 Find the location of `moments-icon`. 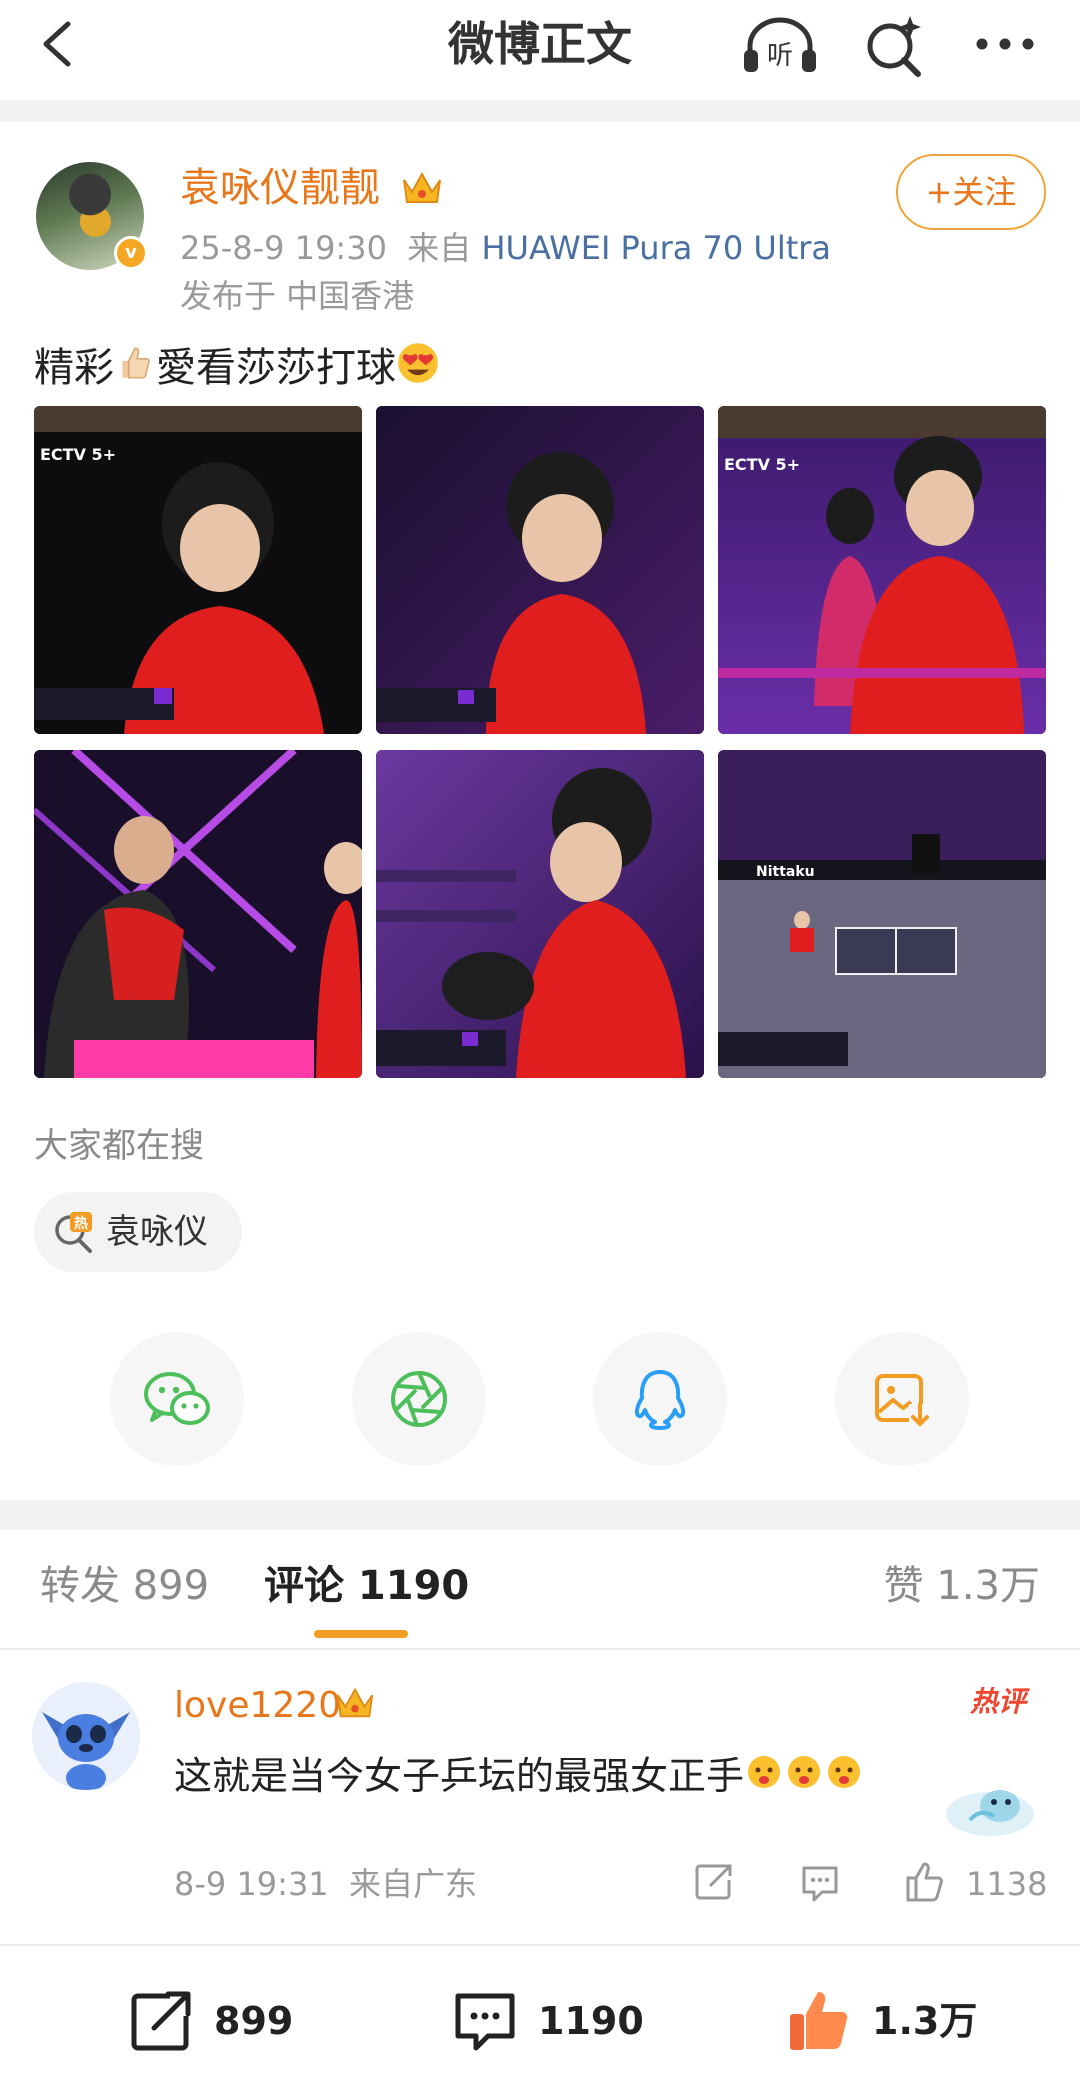

moments-icon is located at coordinates (419, 1399).